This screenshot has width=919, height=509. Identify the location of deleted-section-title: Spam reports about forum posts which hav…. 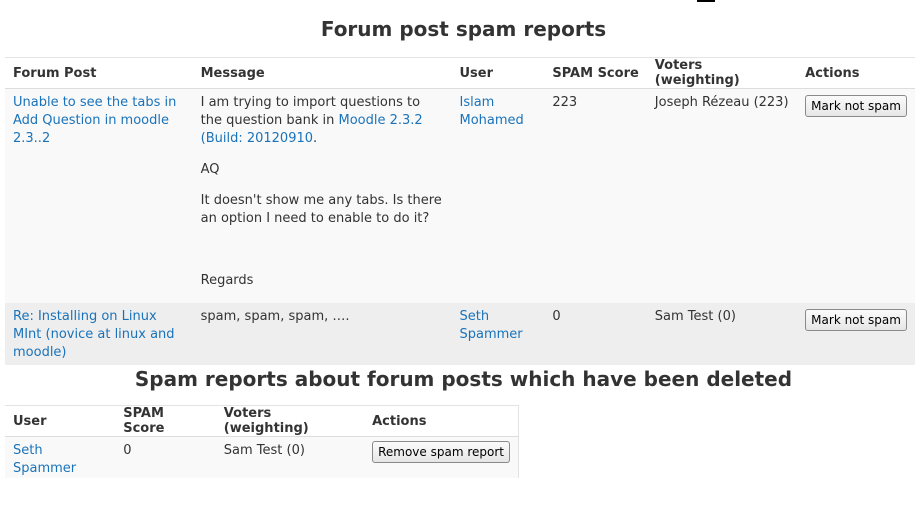
(463, 379).